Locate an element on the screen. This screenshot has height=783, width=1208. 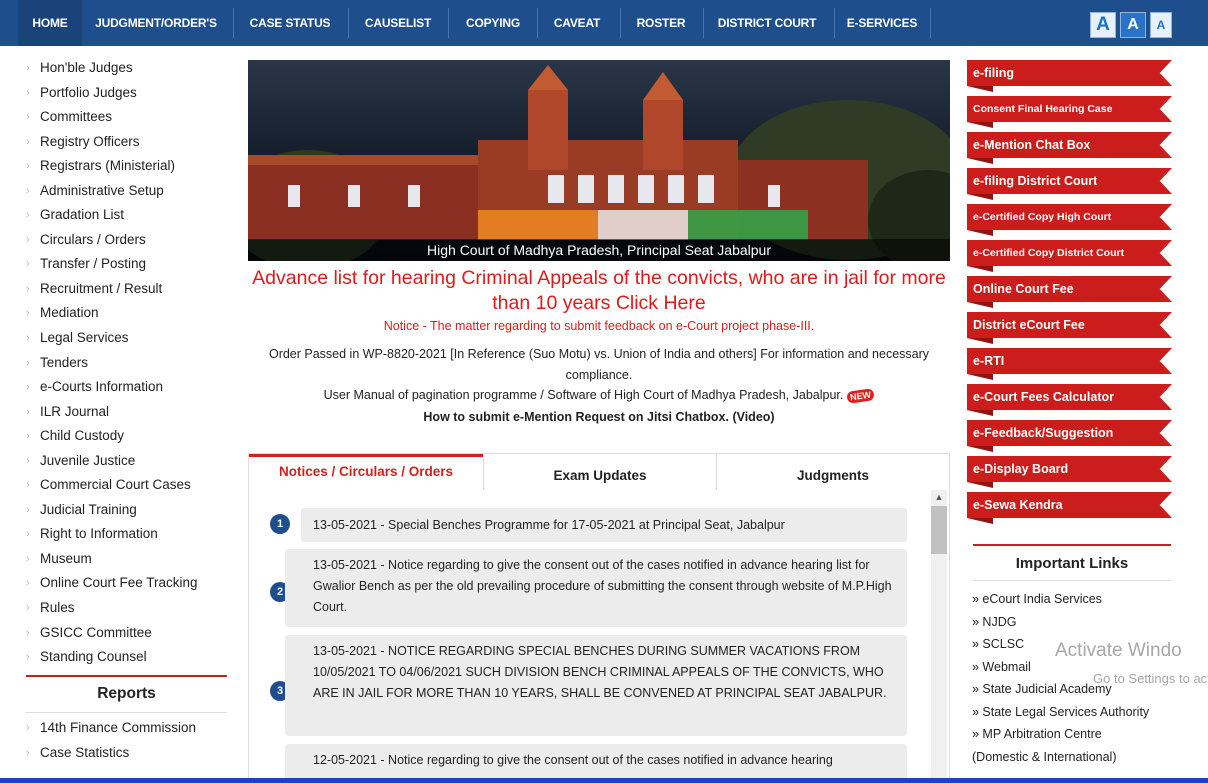
sidebar-item: › Registrars (Ministerial) is located at coordinates (128, 166).